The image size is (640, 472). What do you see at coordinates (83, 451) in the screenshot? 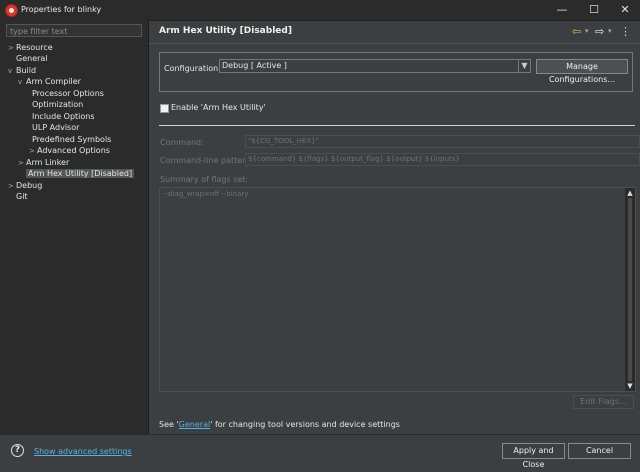
I see `show-advanced-settings-link: Show advanced settings` at bounding box center [83, 451].